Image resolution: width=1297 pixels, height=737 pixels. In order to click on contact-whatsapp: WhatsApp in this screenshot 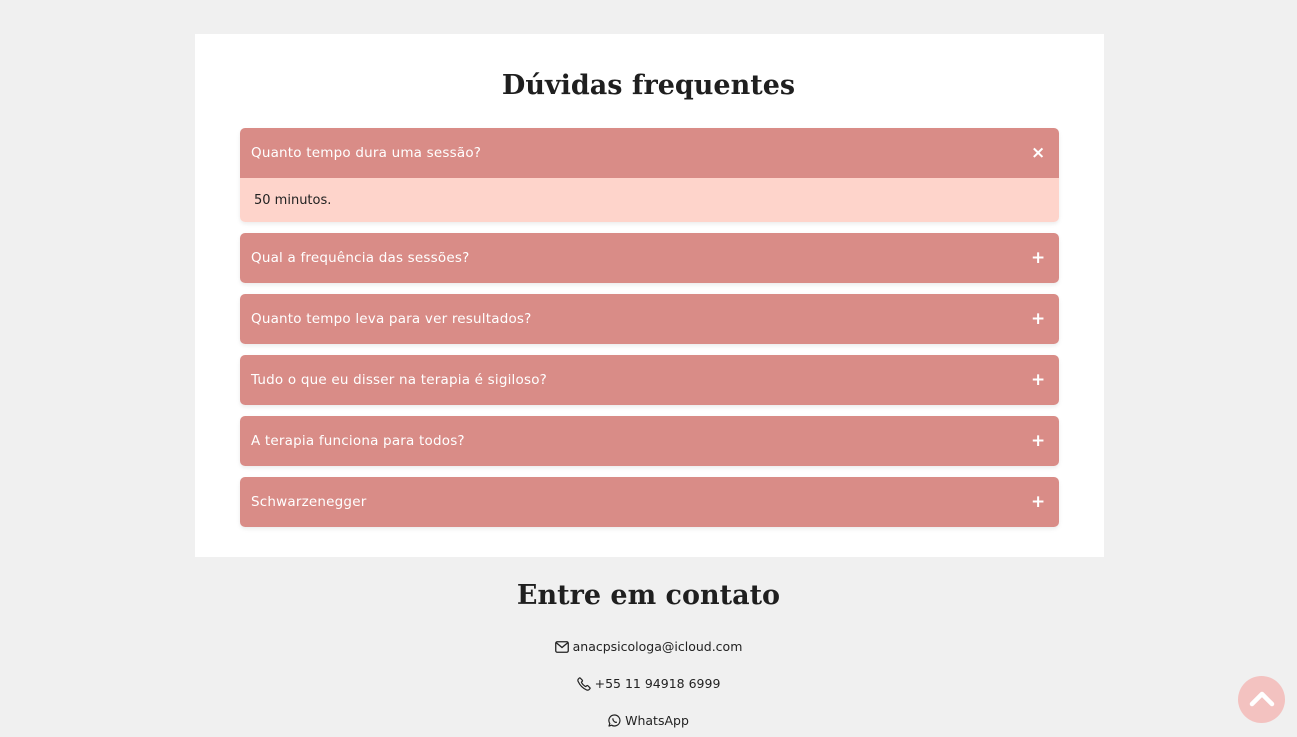, I will do `click(648, 720)`.